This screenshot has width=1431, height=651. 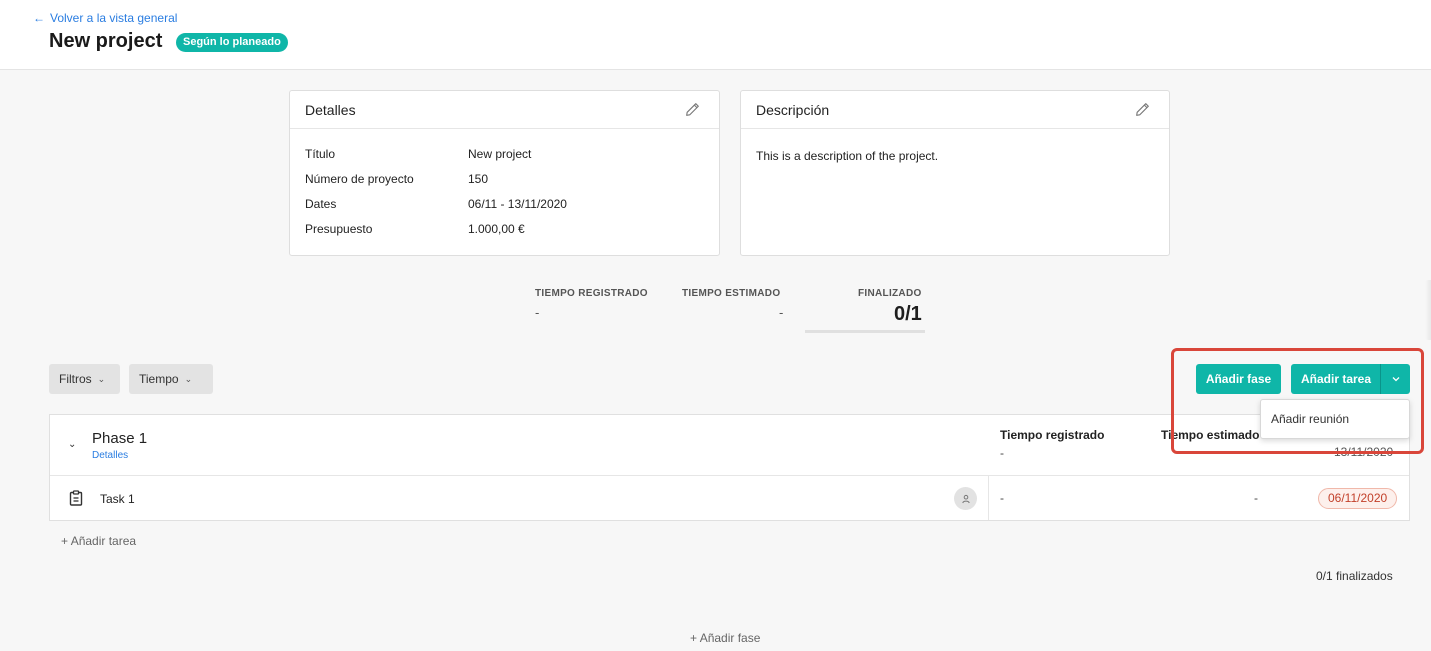 I want to click on details-card-title: Detalles, so click(x=330, y=109).